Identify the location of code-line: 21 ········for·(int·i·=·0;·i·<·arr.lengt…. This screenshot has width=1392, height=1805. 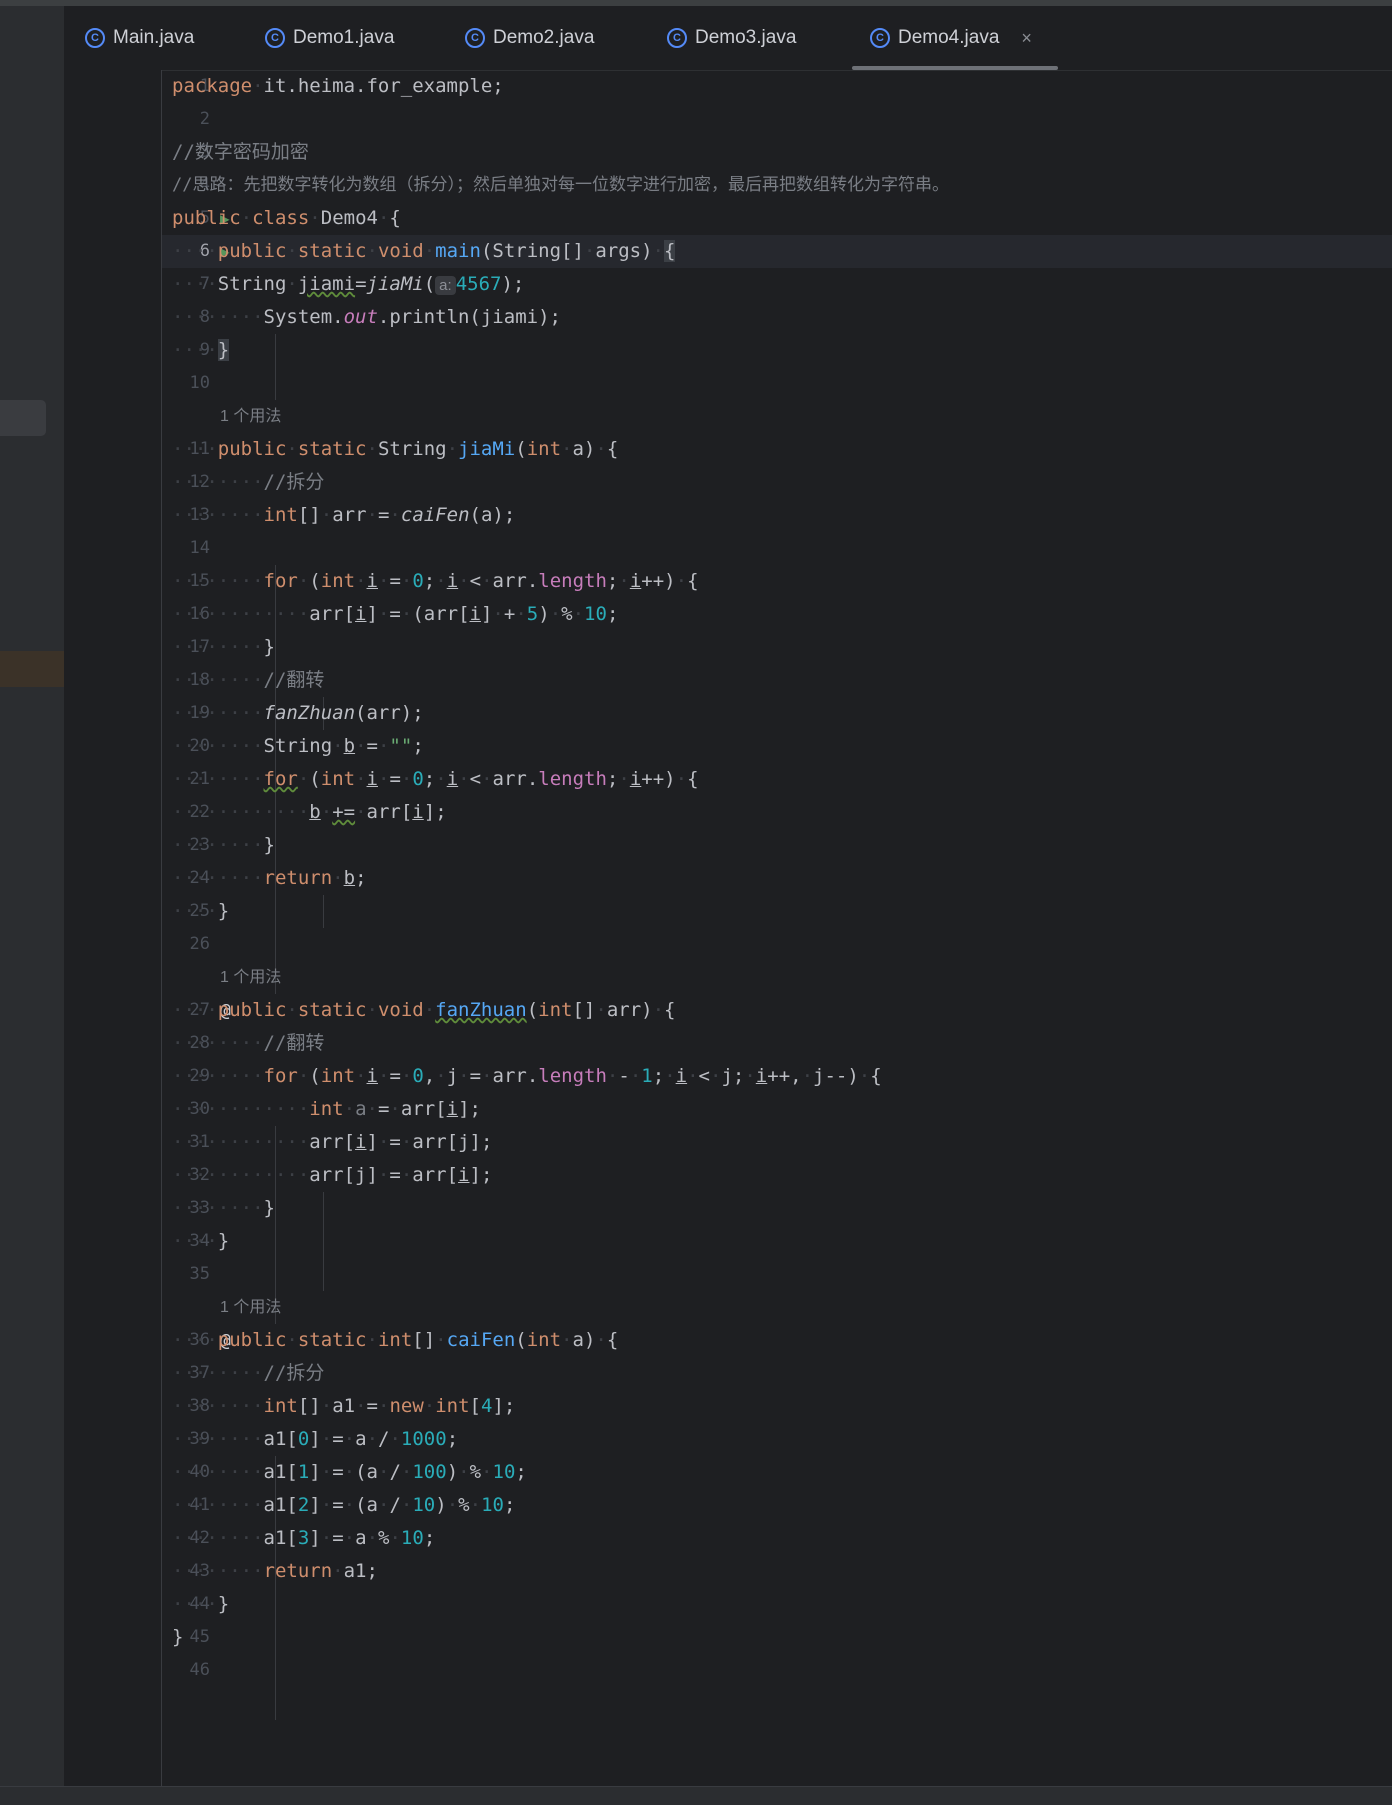
(777, 779).